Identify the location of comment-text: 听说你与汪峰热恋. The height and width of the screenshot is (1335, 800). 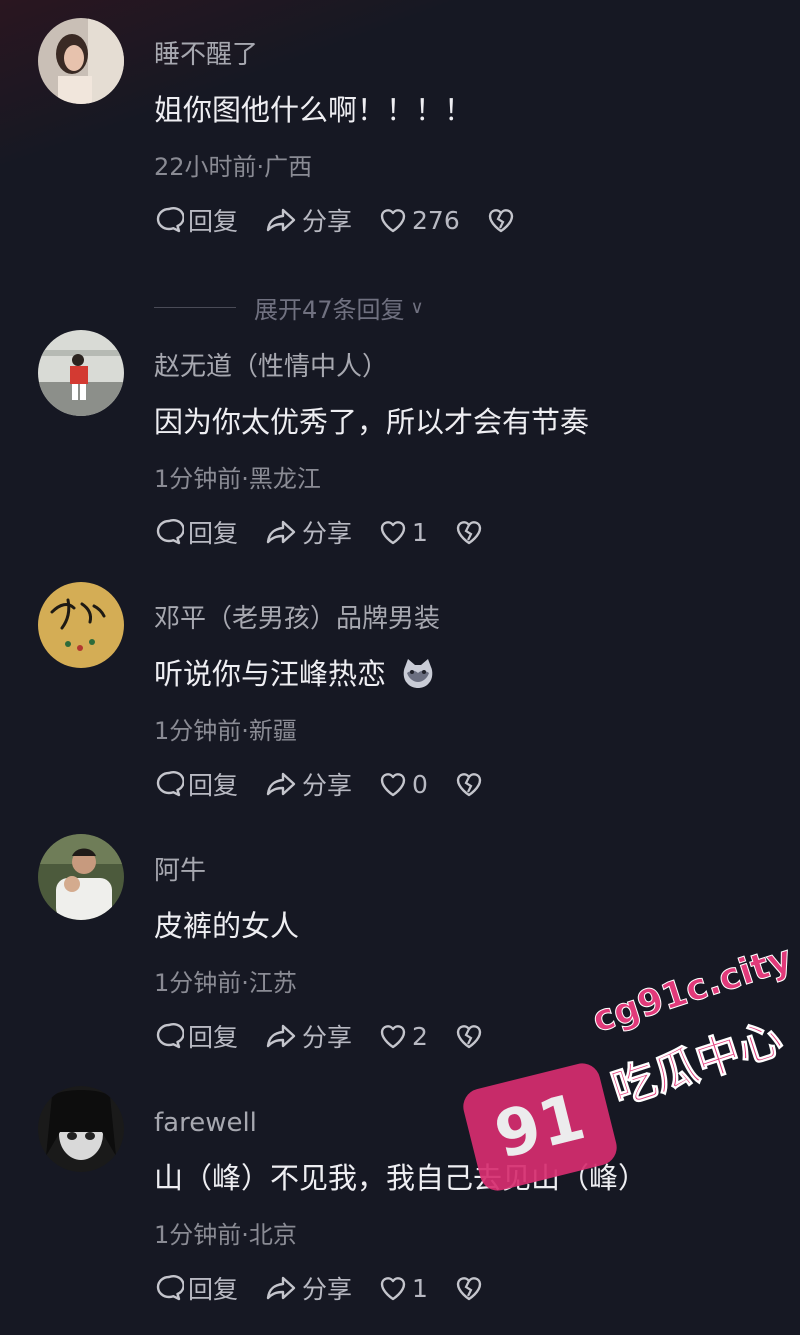
(294, 674).